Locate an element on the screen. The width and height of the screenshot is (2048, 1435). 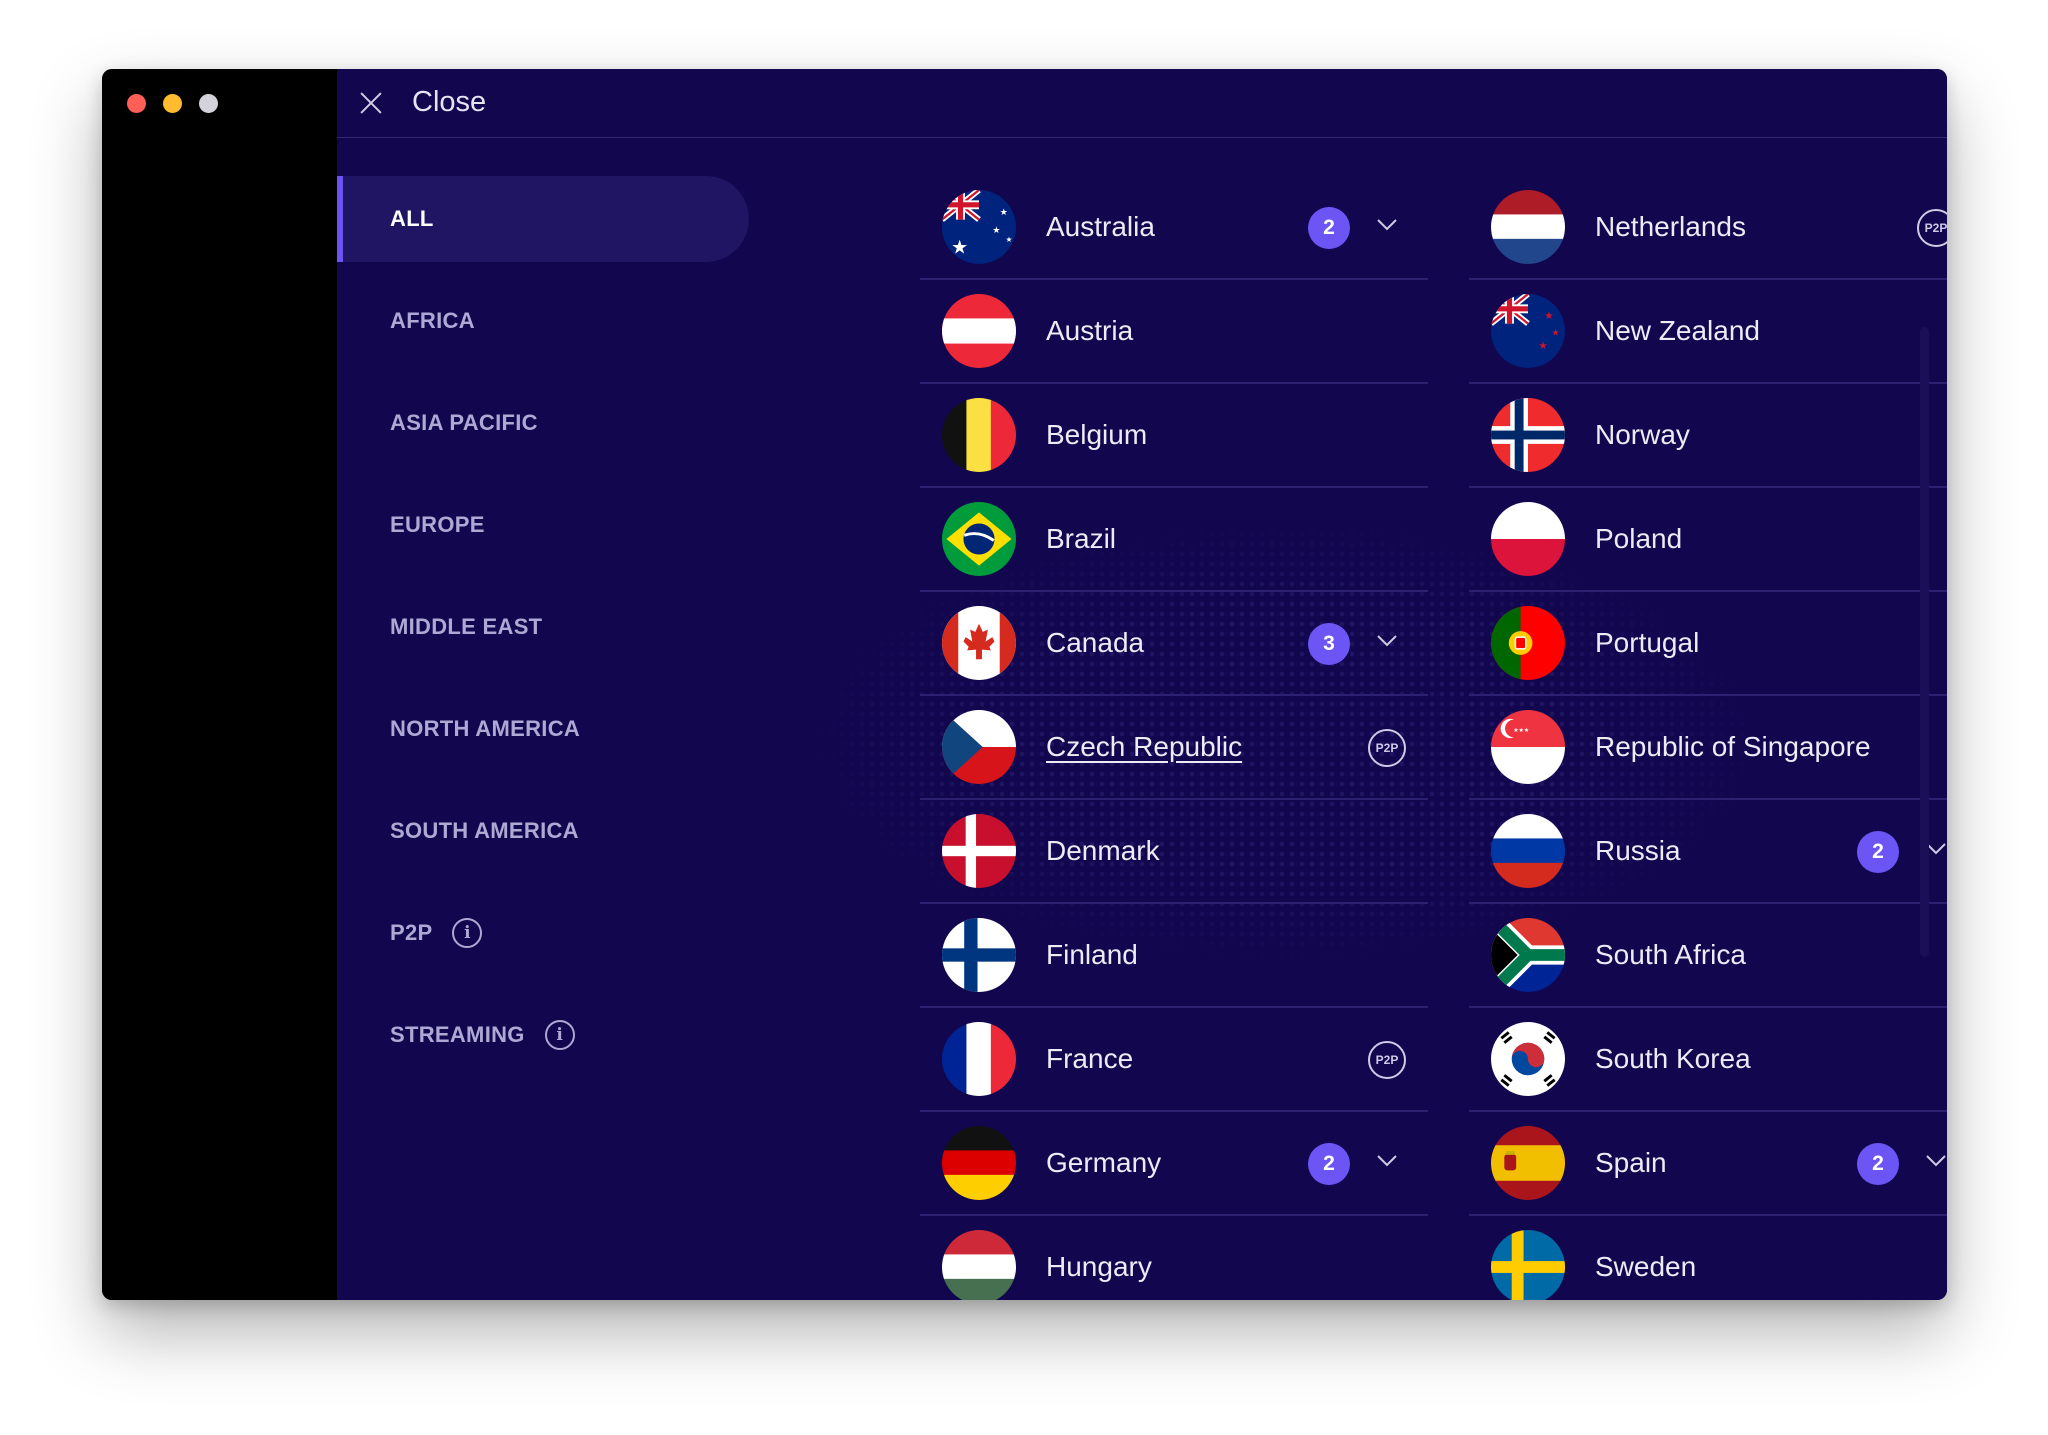
country-row-czech-republic: Czech Republic P2P is located at coordinates (1174, 748).